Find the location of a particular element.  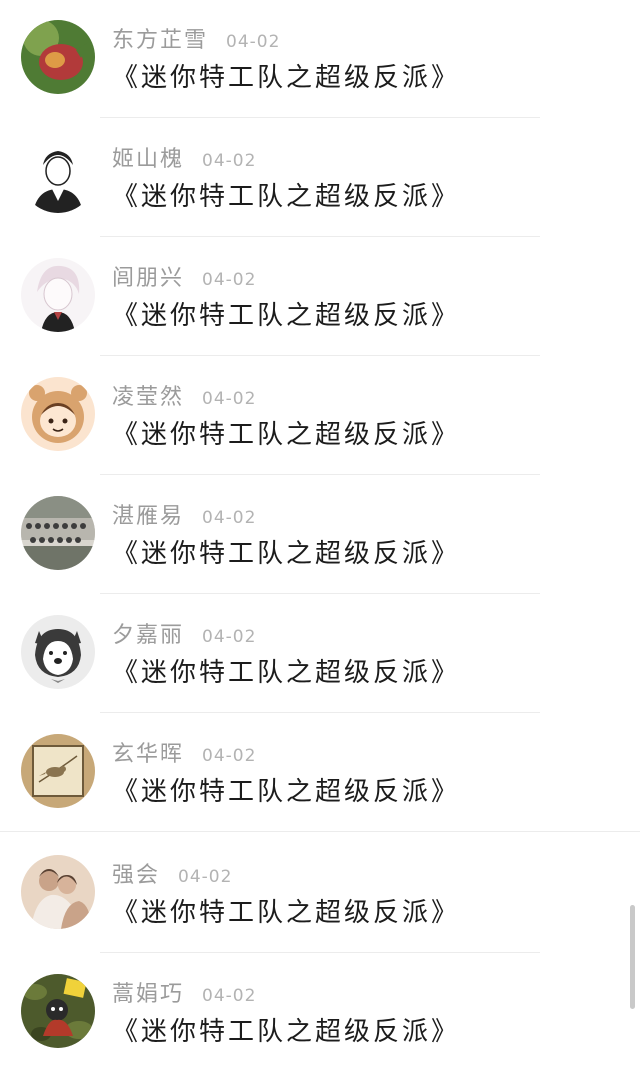

dragon-fruit-avatar-icon is located at coordinates (58, 57).